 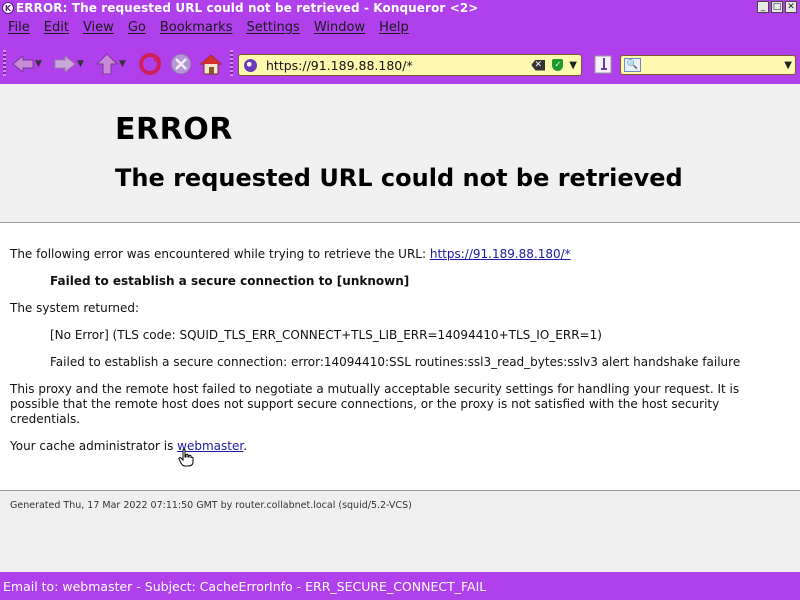 I want to click on up-dropdown-icon: ▼, so click(x=122, y=64).